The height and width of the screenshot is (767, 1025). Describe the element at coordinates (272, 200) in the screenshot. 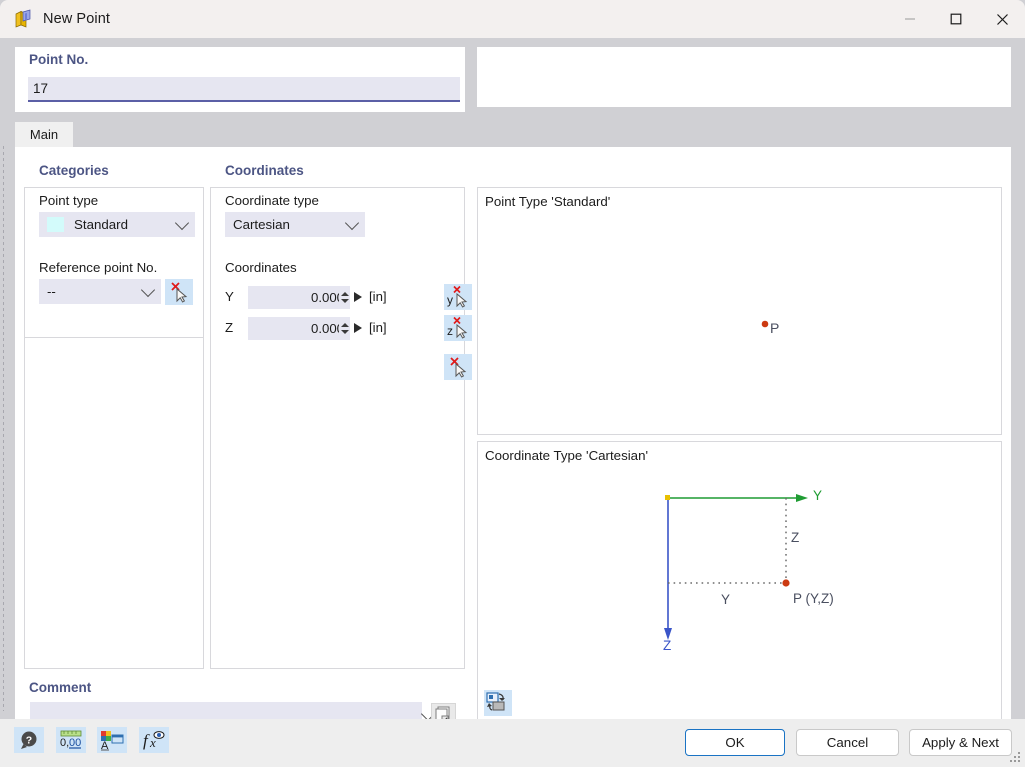

I see `coordinate-type-label: Coordinate type` at that location.